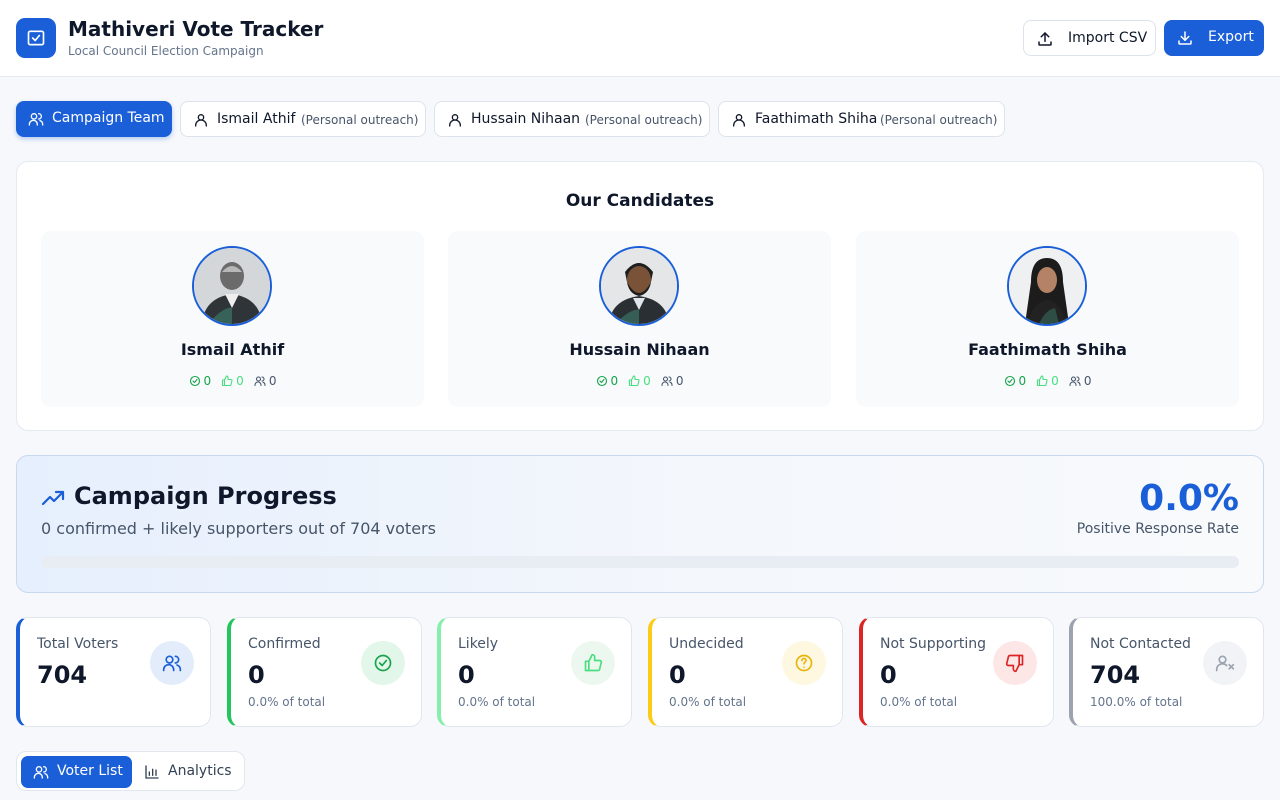 This screenshot has height=800, width=1280. Describe the element at coordinates (526, 119) in the screenshot. I see `tab-candidate-name: Hussain Nihaan` at that location.